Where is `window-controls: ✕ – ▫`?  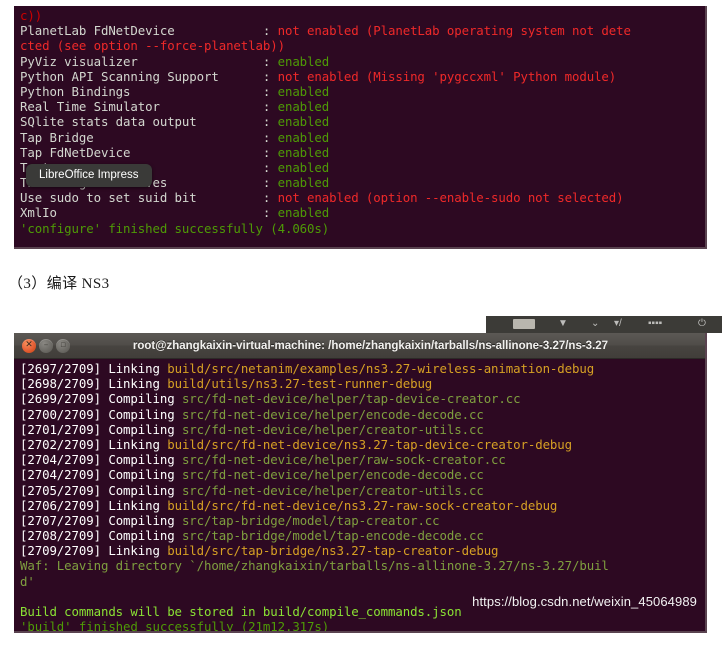 window-controls: ✕ – ▫ is located at coordinates (46, 345).